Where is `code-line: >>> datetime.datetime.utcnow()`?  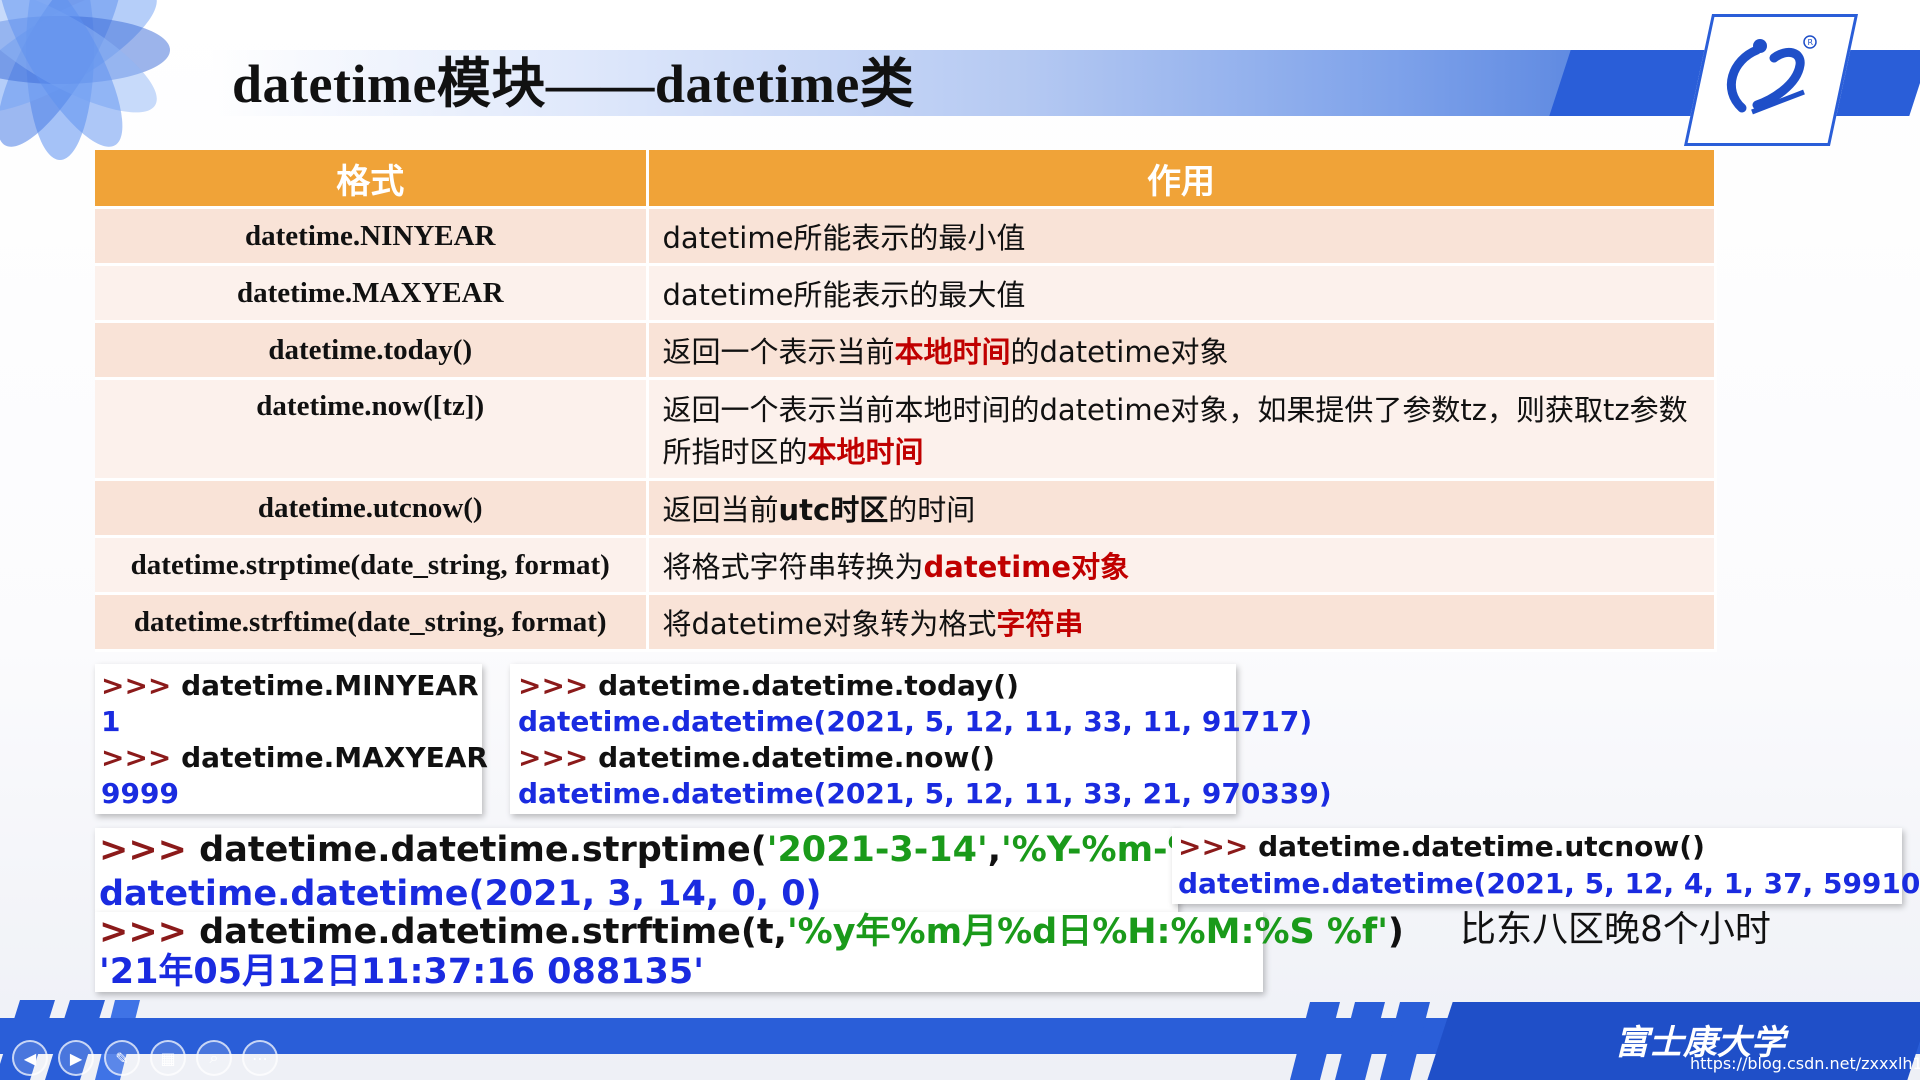
code-line: >>> datetime.datetime.utcnow() is located at coordinates (1537, 846).